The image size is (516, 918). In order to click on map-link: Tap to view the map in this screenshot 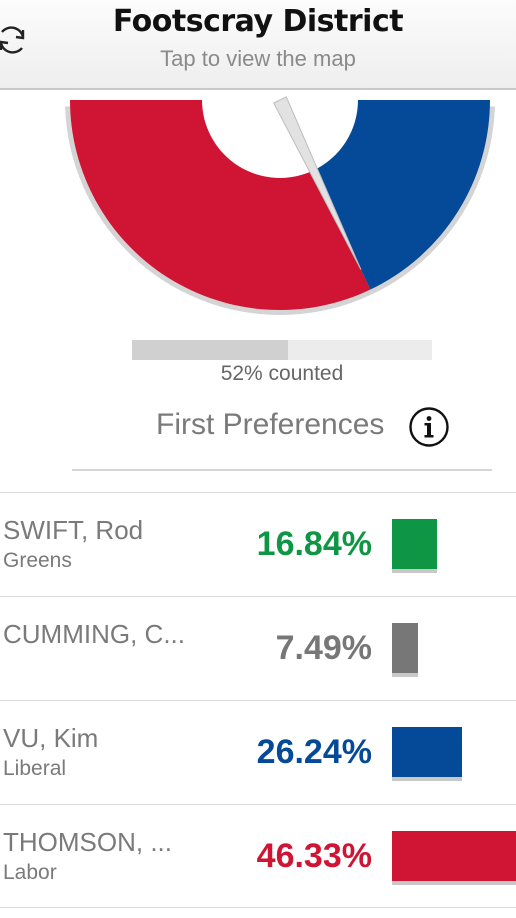, I will do `click(258, 59)`.